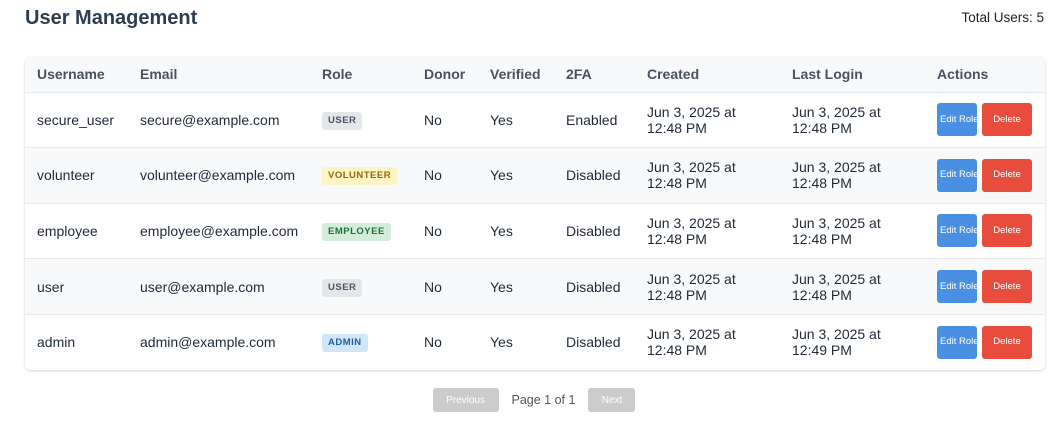  I want to click on role-badge: VOLUNTEER, so click(360, 176).